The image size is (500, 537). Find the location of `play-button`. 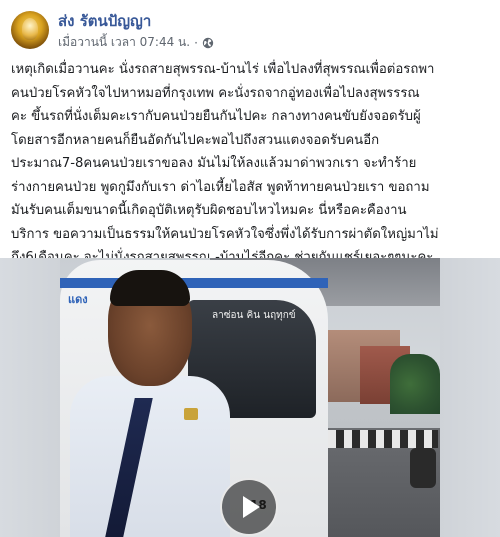

play-button is located at coordinates (249, 507).